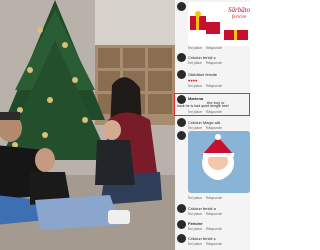 The width and height of the screenshot is (320, 250). I want to click on comment-author: Fericire, so click(195, 223).